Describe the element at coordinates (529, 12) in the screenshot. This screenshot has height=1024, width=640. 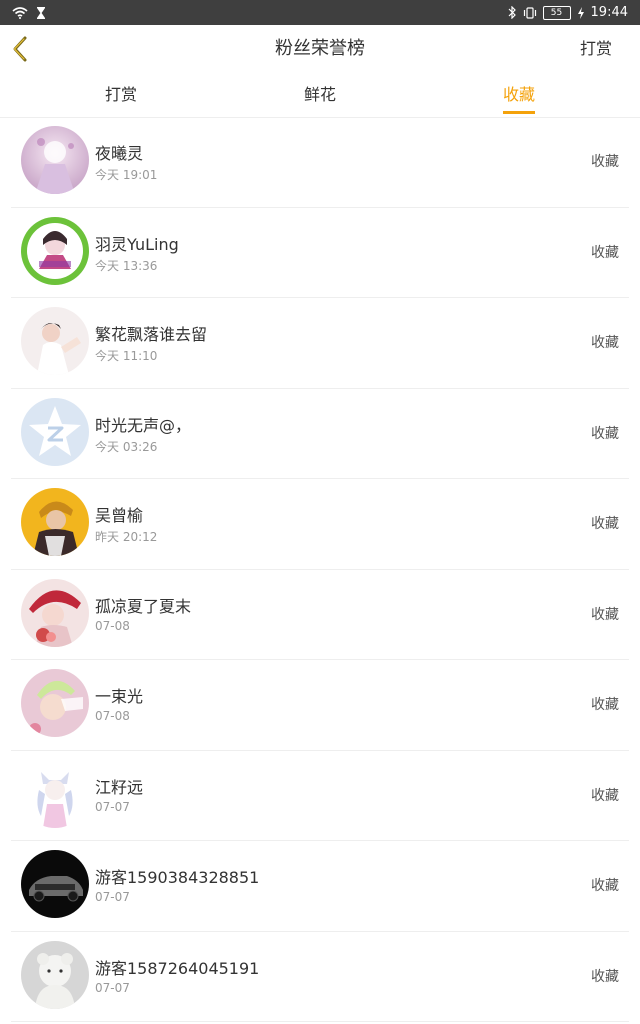
I see `vibrate-icon` at that location.